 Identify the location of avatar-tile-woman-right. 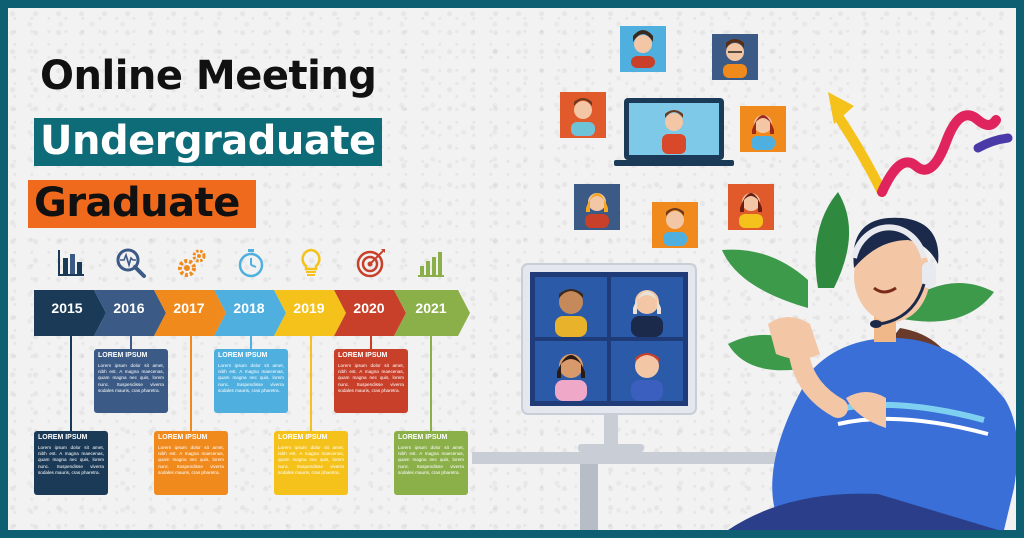
(763, 129).